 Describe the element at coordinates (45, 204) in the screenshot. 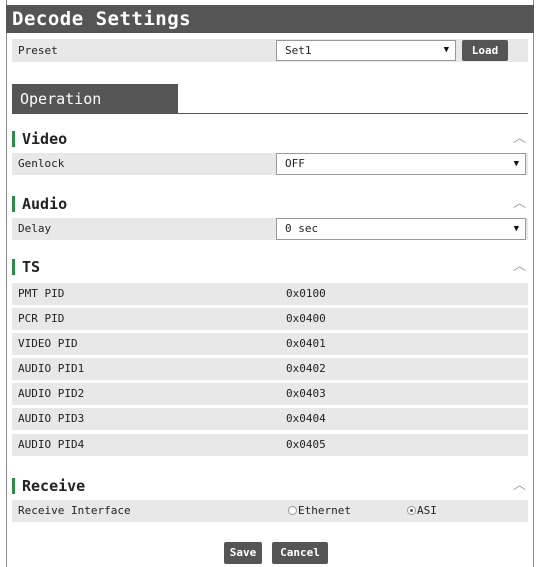

I see `section-audio-title: Audio` at that location.